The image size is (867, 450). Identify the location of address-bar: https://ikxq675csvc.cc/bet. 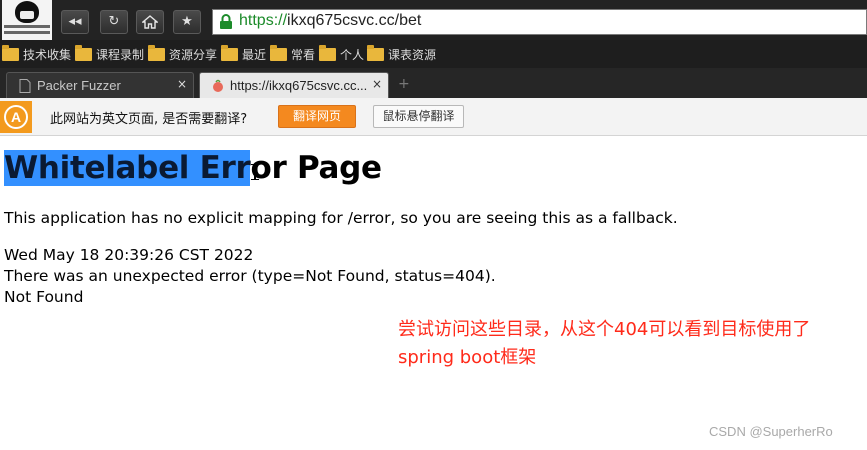
(539, 22).